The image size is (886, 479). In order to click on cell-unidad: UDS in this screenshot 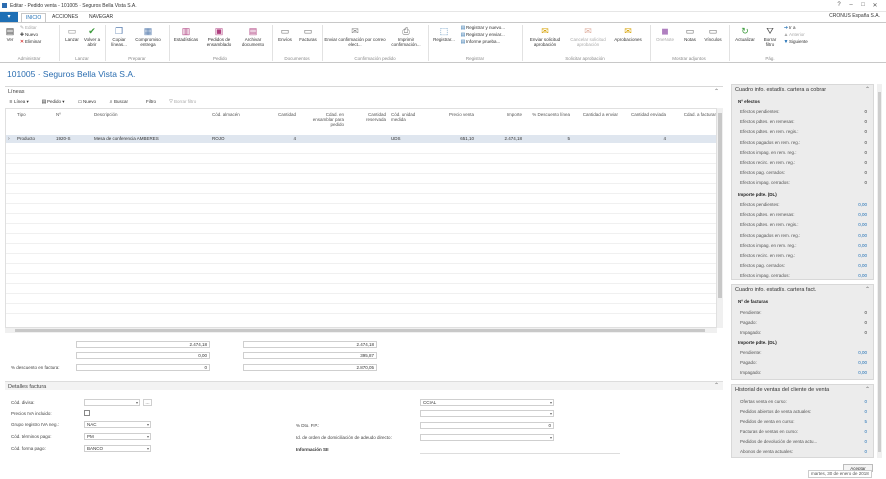, I will do `click(396, 138)`.